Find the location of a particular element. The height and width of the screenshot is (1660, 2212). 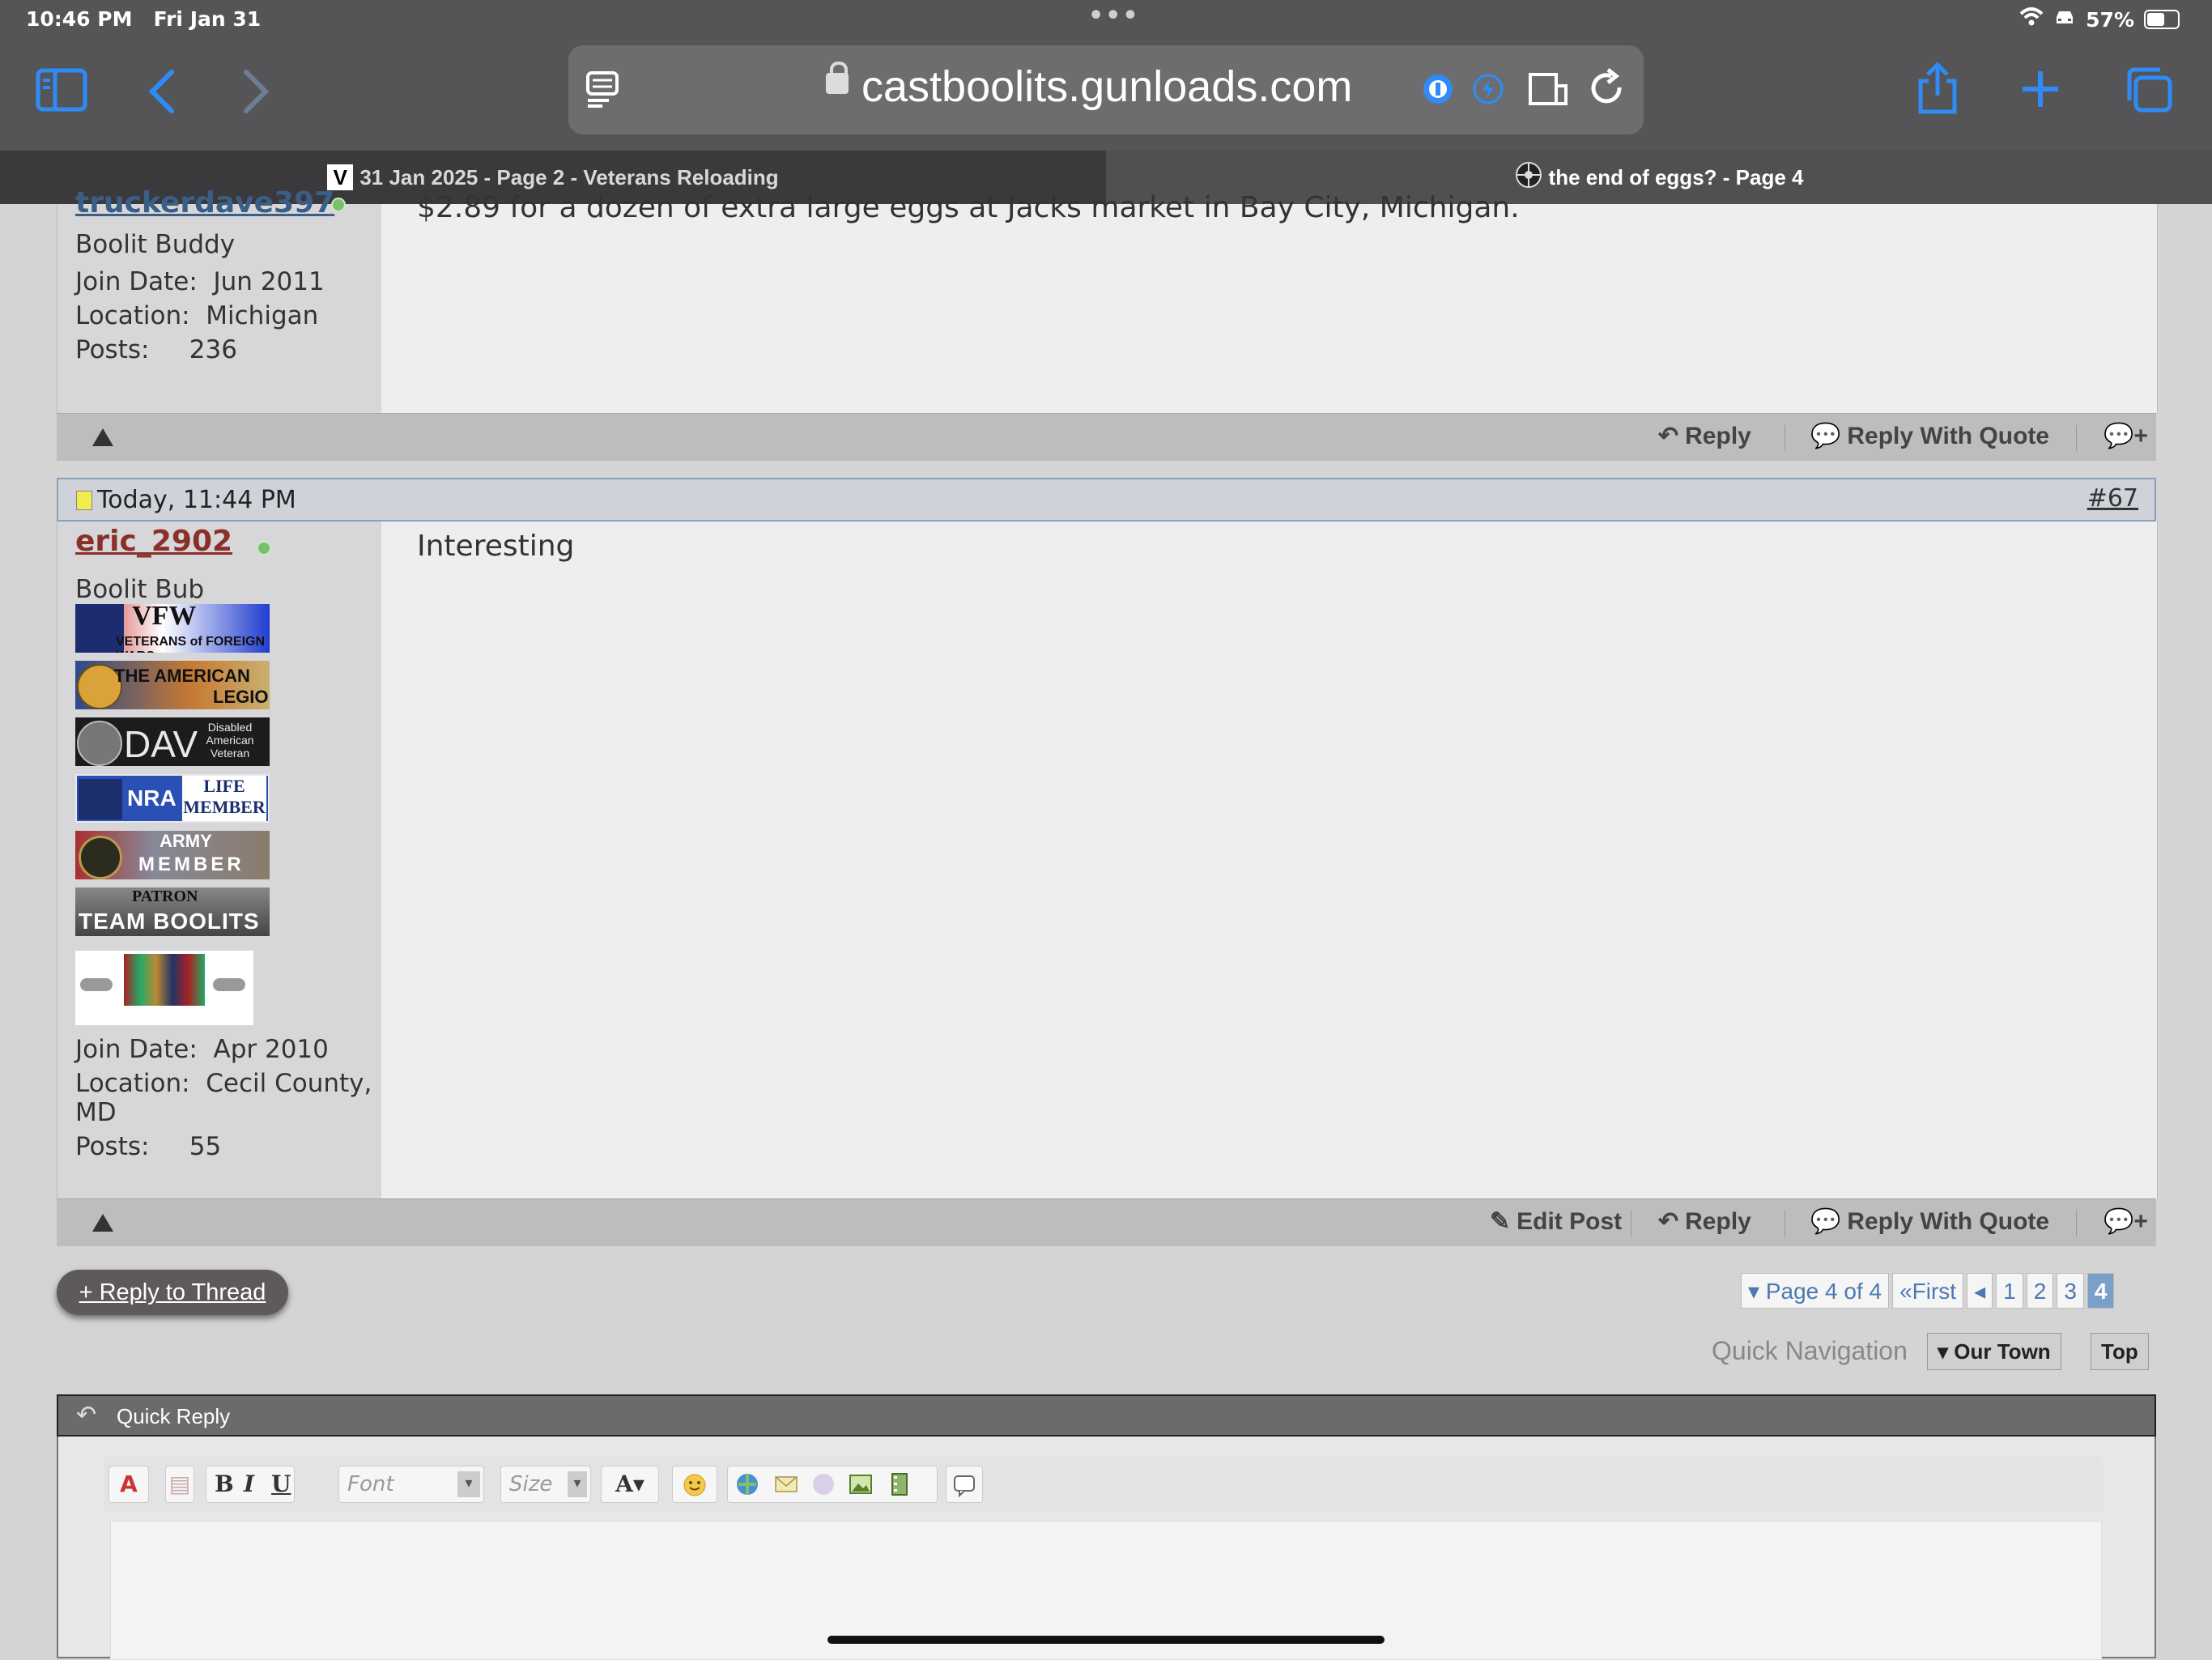

unlink-icon is located at coordinates (823, 1490).